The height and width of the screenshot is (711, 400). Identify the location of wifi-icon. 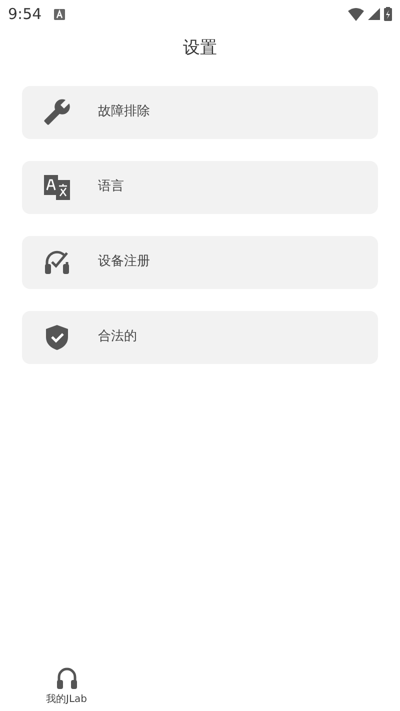
(356, 14).